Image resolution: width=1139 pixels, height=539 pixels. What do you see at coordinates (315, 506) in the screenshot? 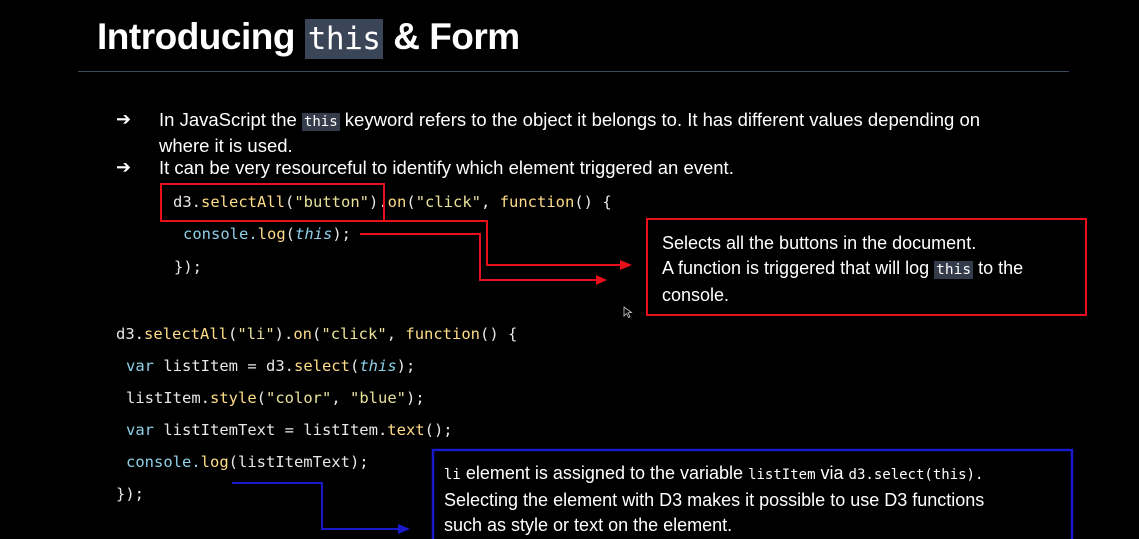
I see `blue-connector` at bounding box center [315, 506].